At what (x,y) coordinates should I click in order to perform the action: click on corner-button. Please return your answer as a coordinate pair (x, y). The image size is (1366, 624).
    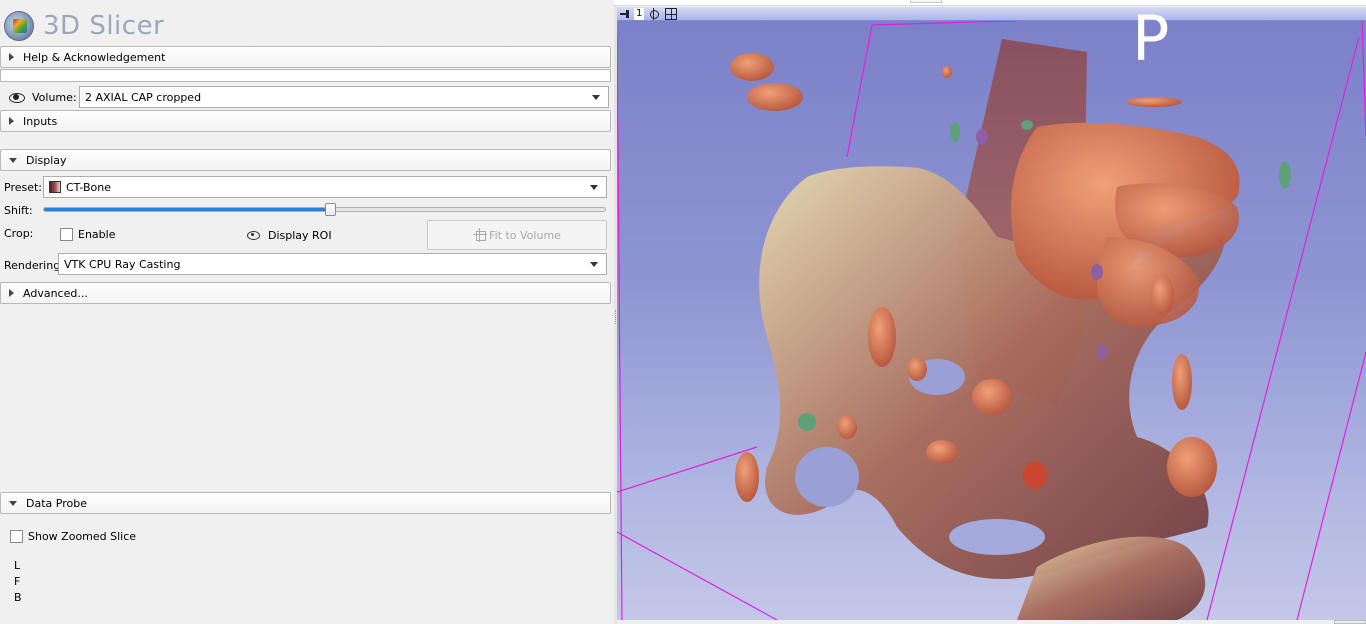
    Looking at the image, I should click on (1350, 622).